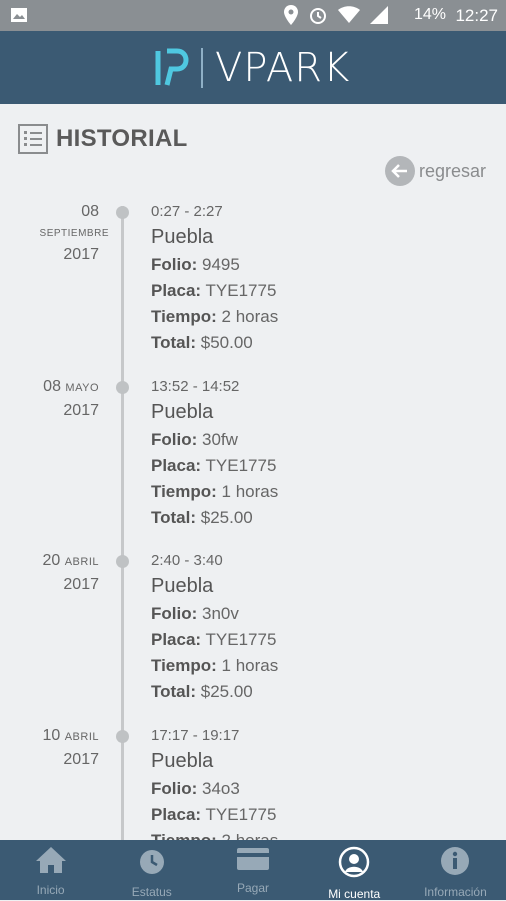 The height and width of the screenshot is (901, 506). I want to click on nav-item-info: Información, so click(455, 870).